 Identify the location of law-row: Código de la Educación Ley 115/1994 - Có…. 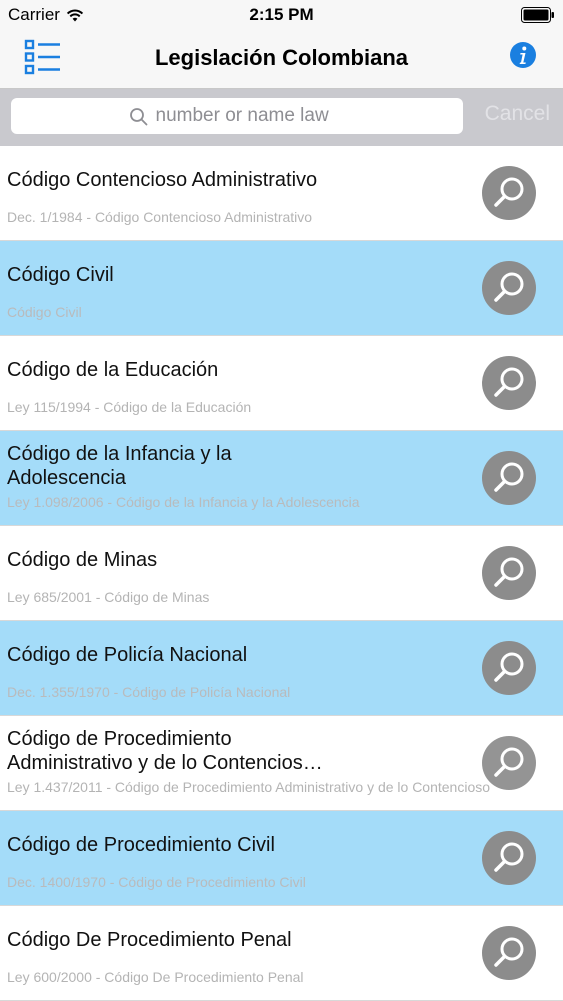
(281, 383).